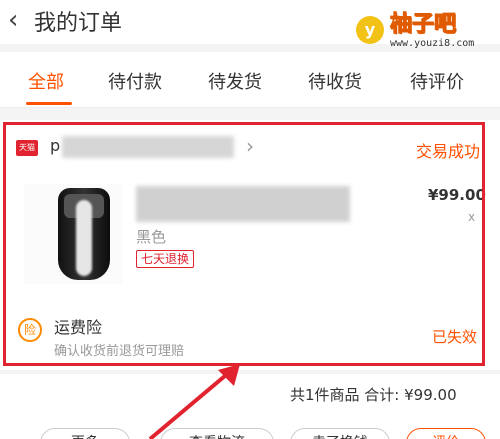 The width and height of the screenshot is (500, 439). I want to click on resell-button: 卖了换钱, so click(340, 433).